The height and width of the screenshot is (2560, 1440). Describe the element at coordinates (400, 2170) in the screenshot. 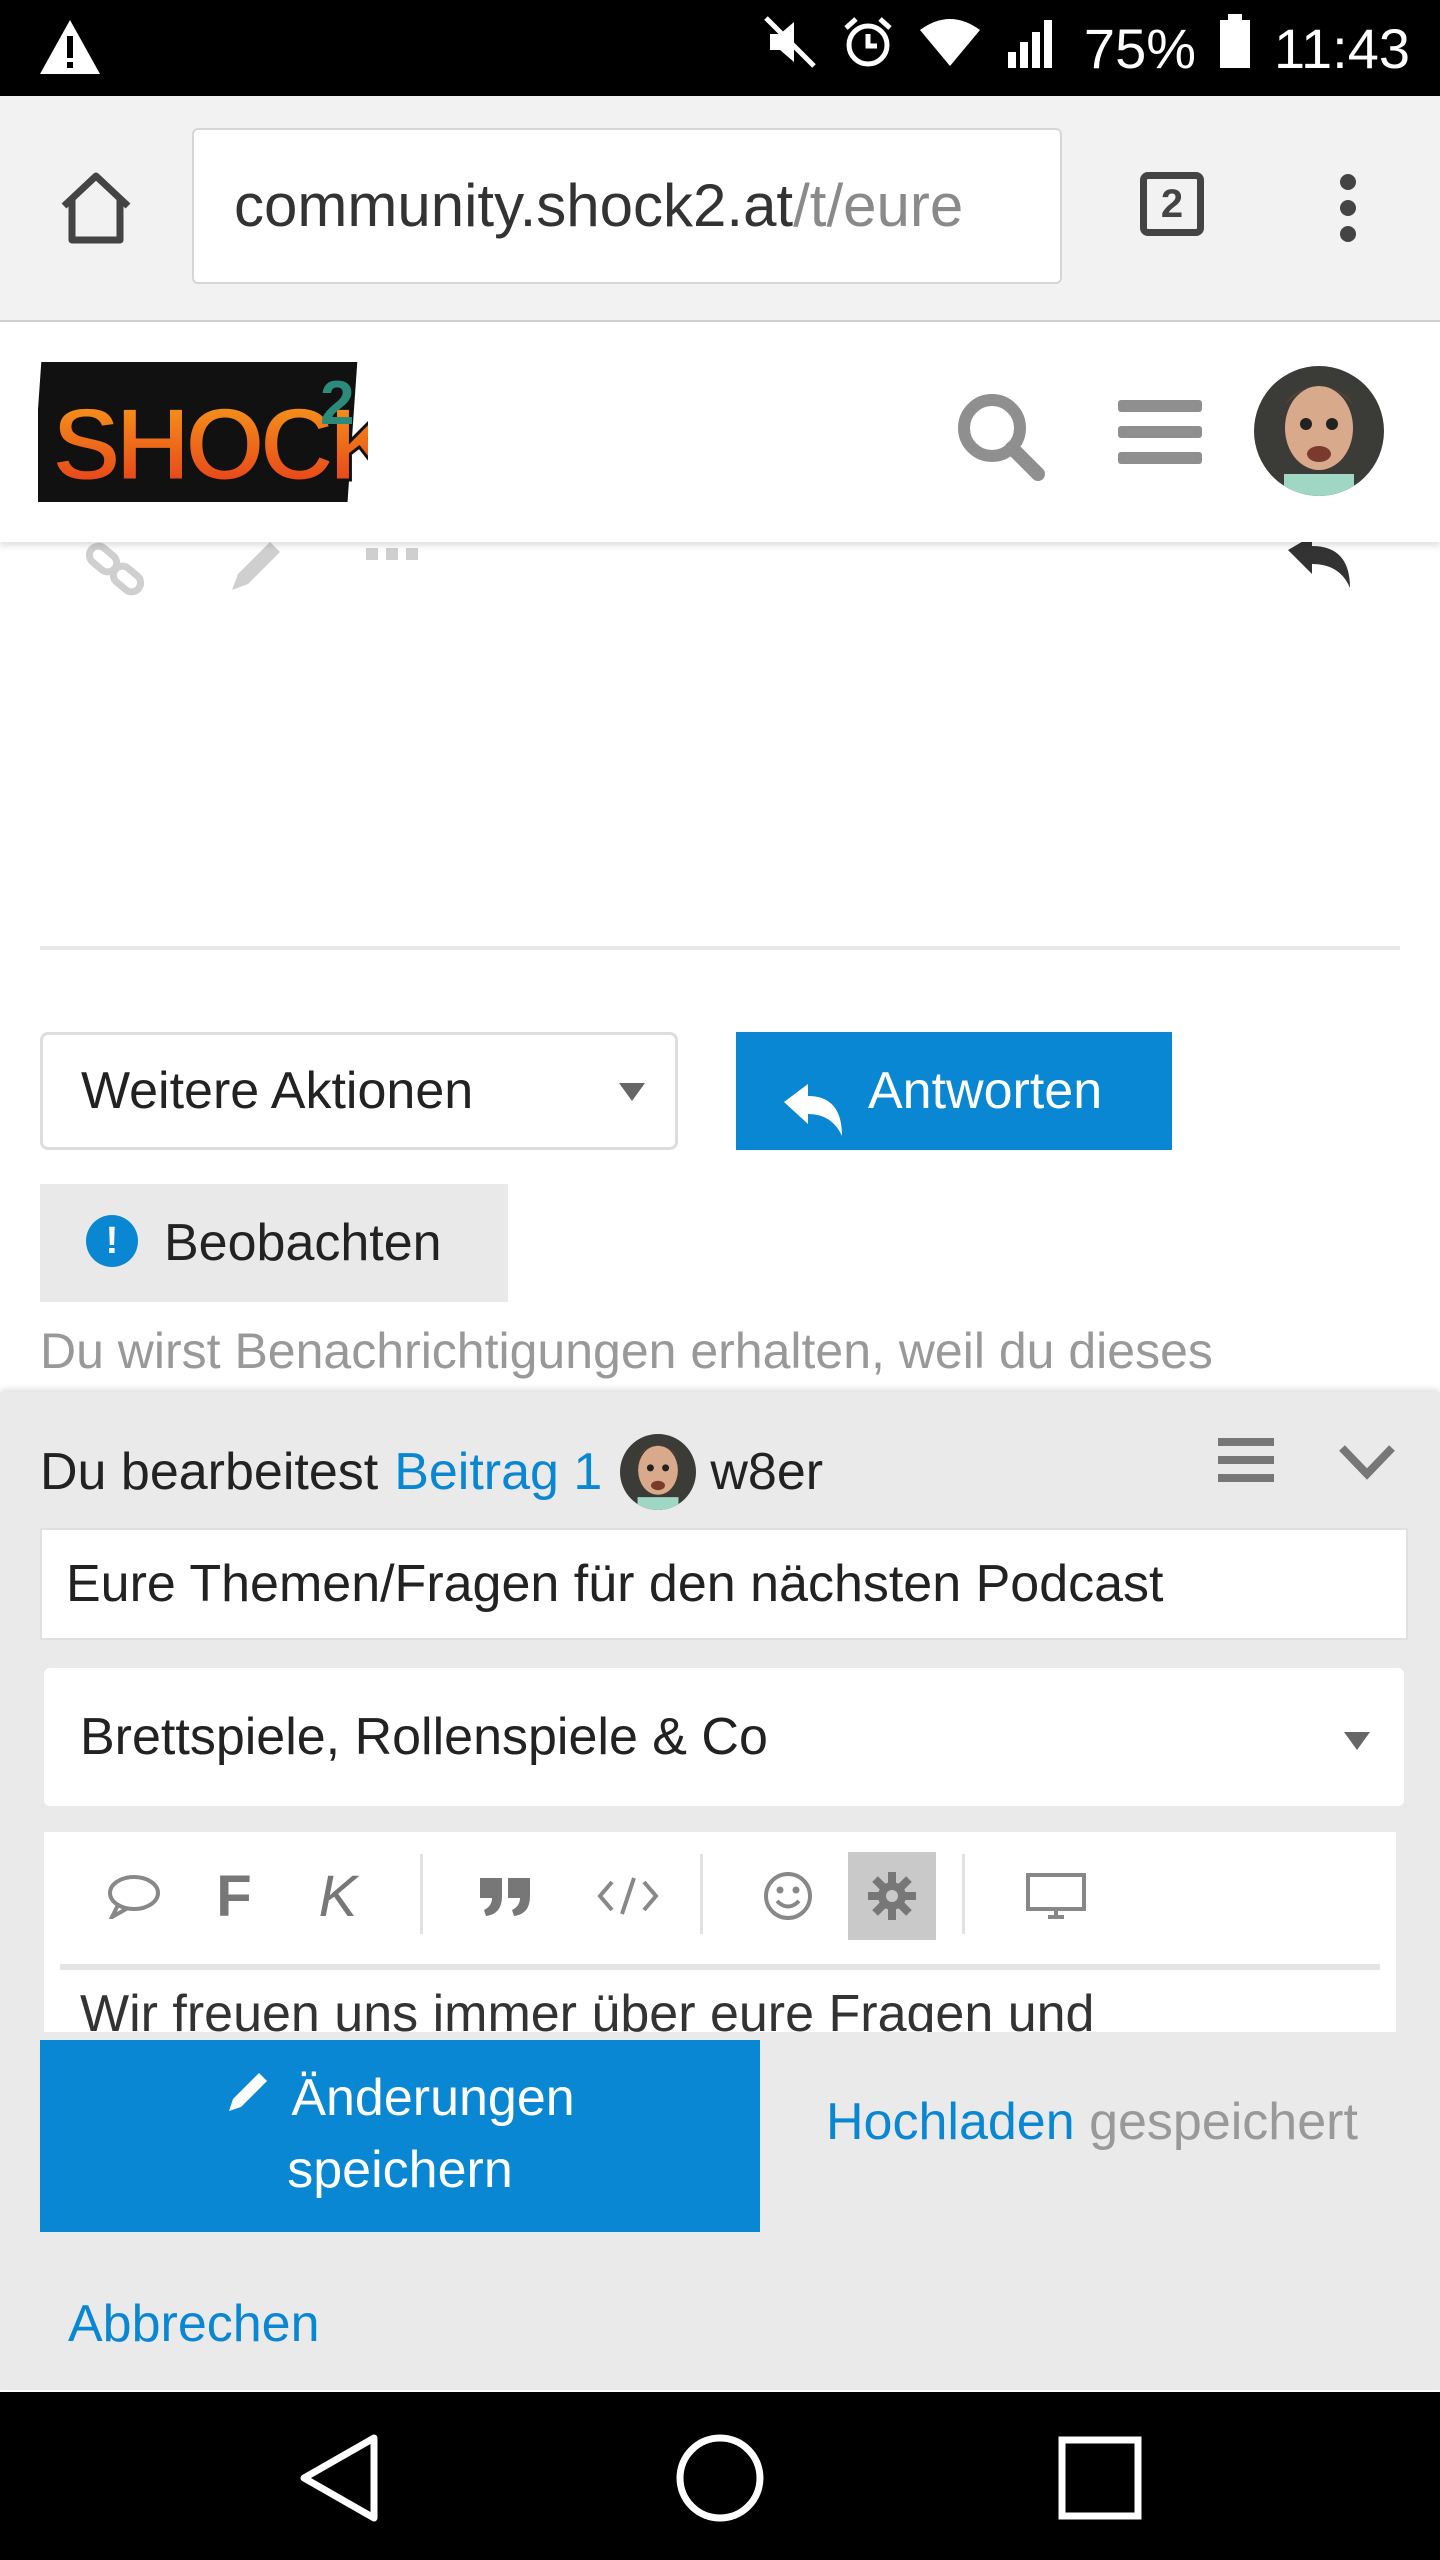

I see `save-label-line2: speichern` at that location.